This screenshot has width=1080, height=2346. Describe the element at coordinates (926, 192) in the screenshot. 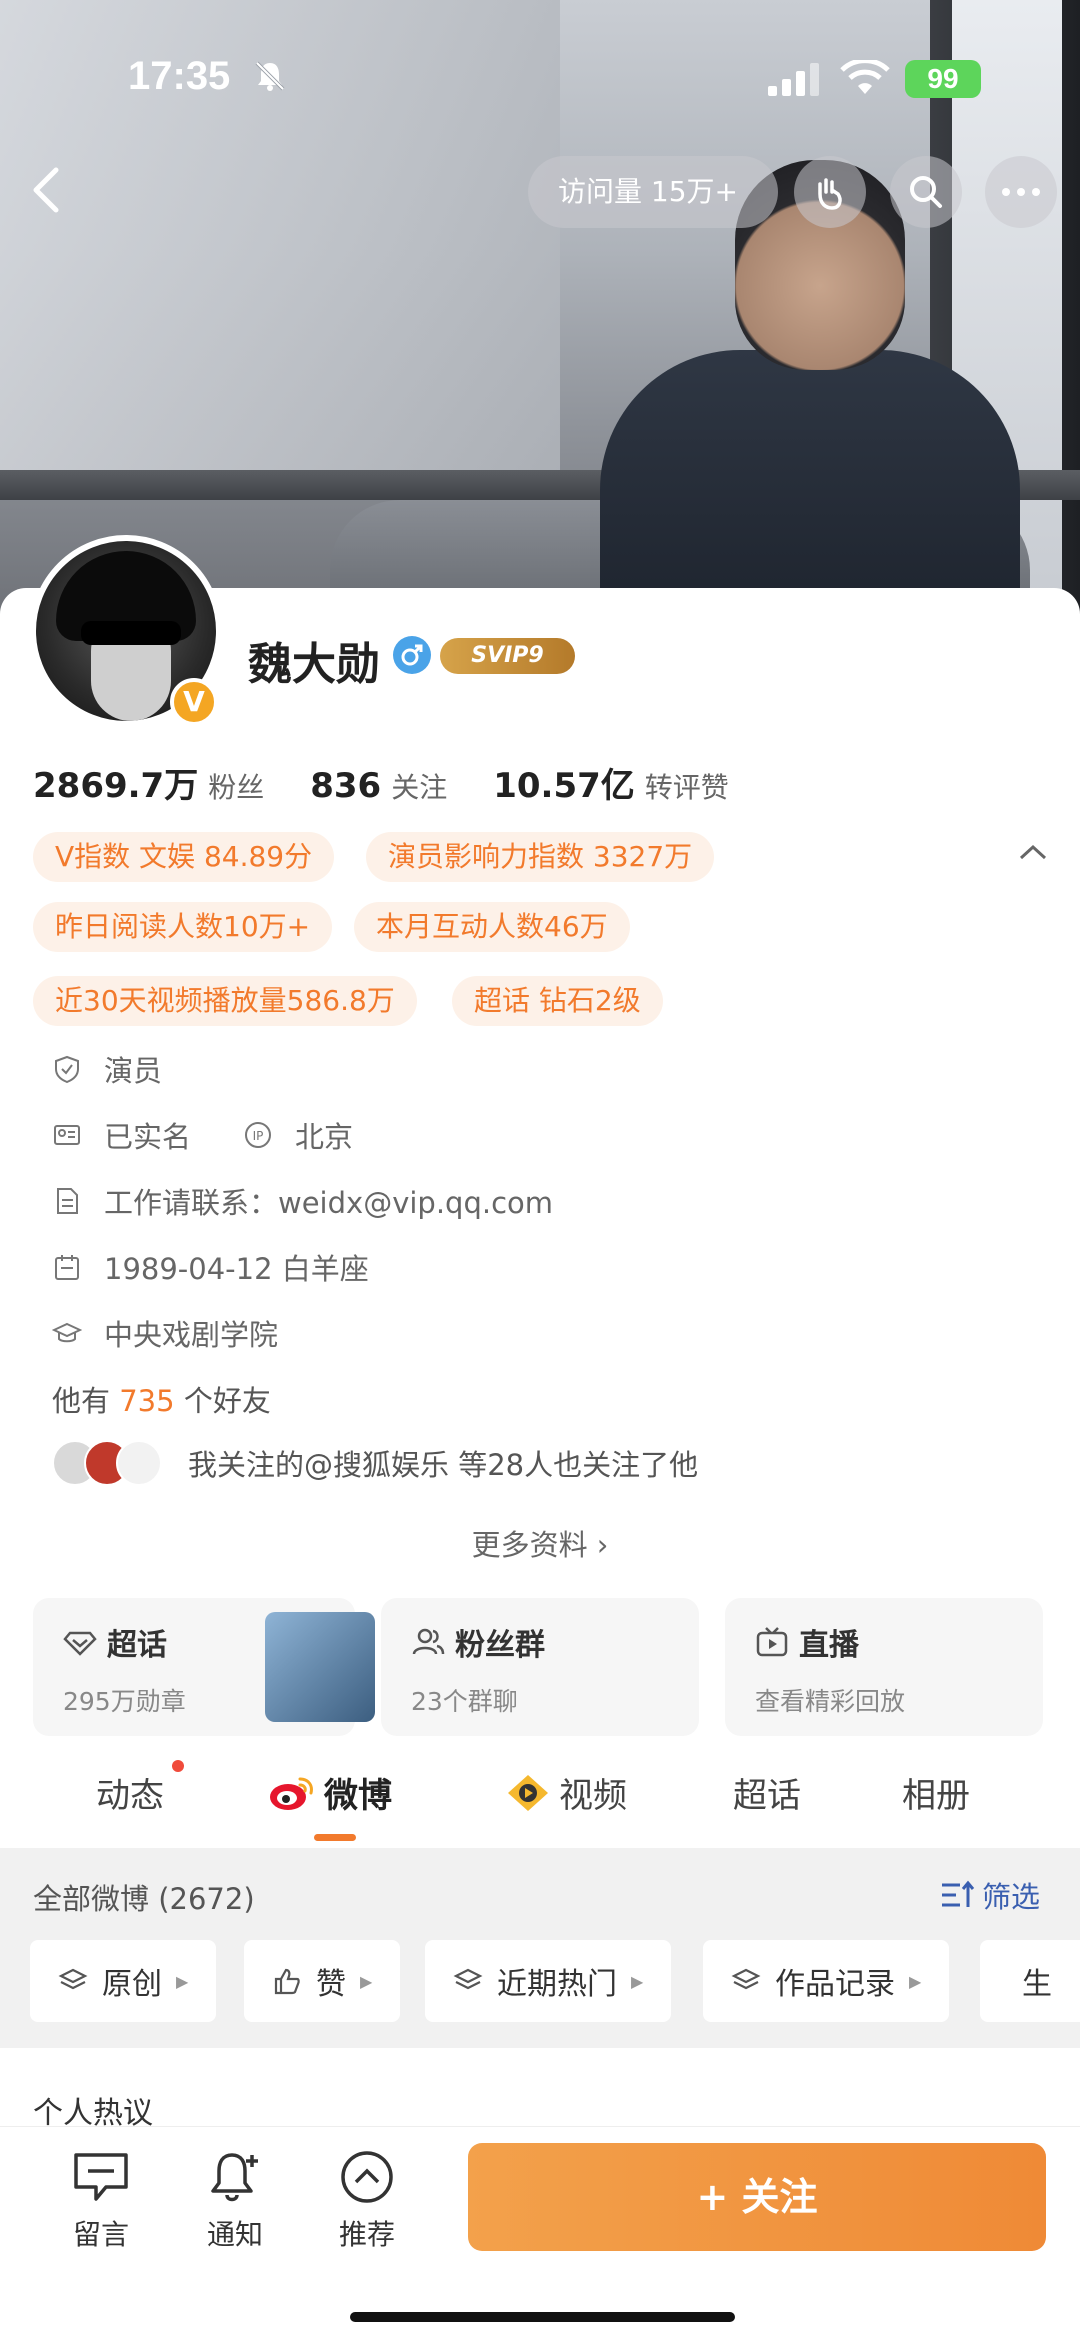

I see `search-button` at that location.